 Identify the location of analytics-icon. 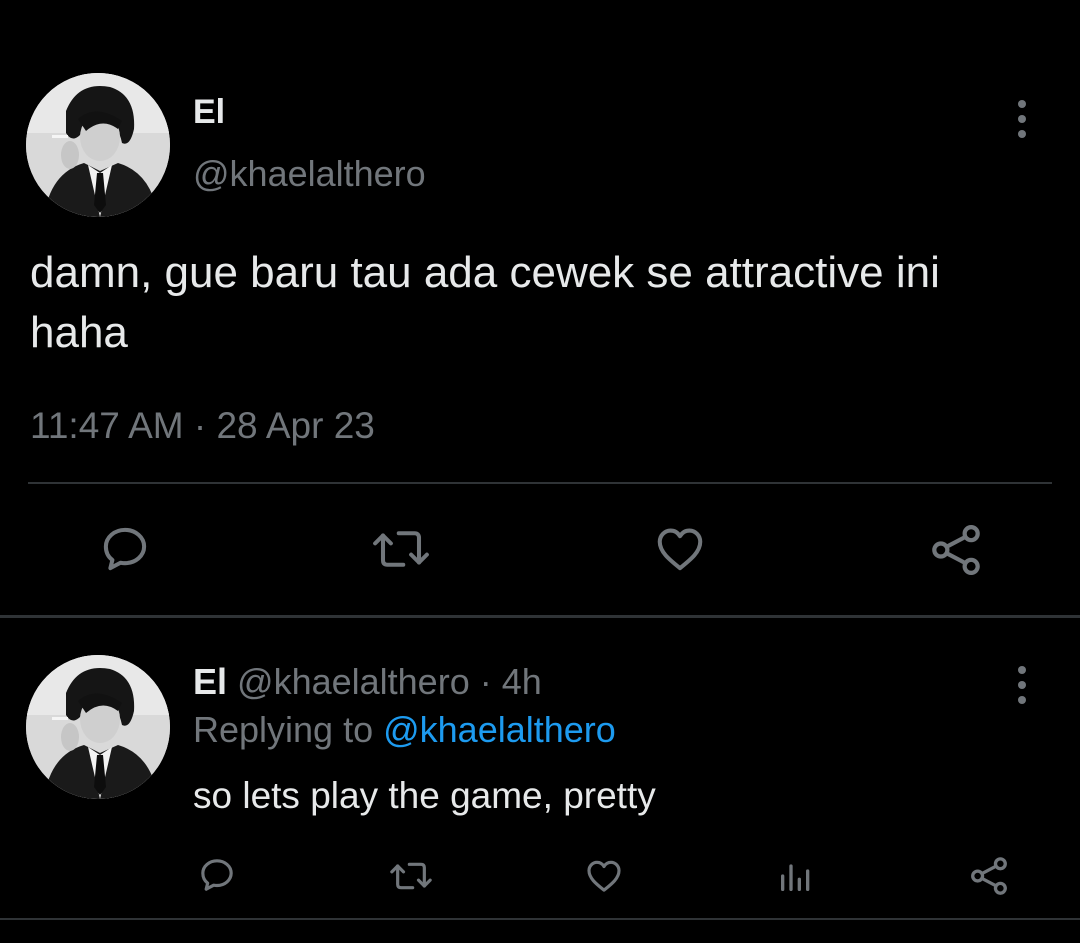
(796, 876).